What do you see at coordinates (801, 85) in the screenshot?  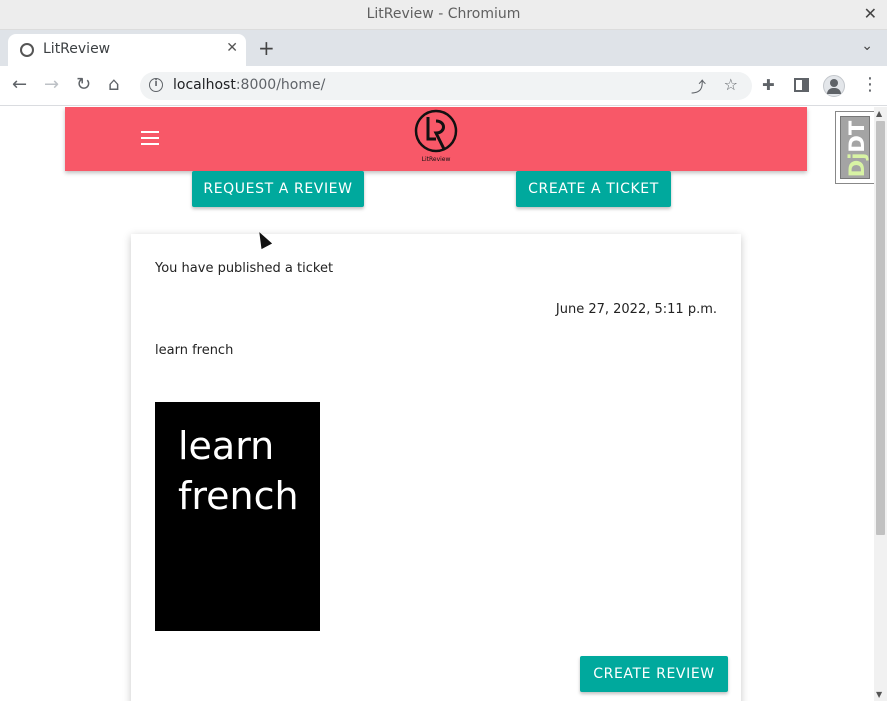 I see `side-panel-icon` at bounding box center [801, 85].